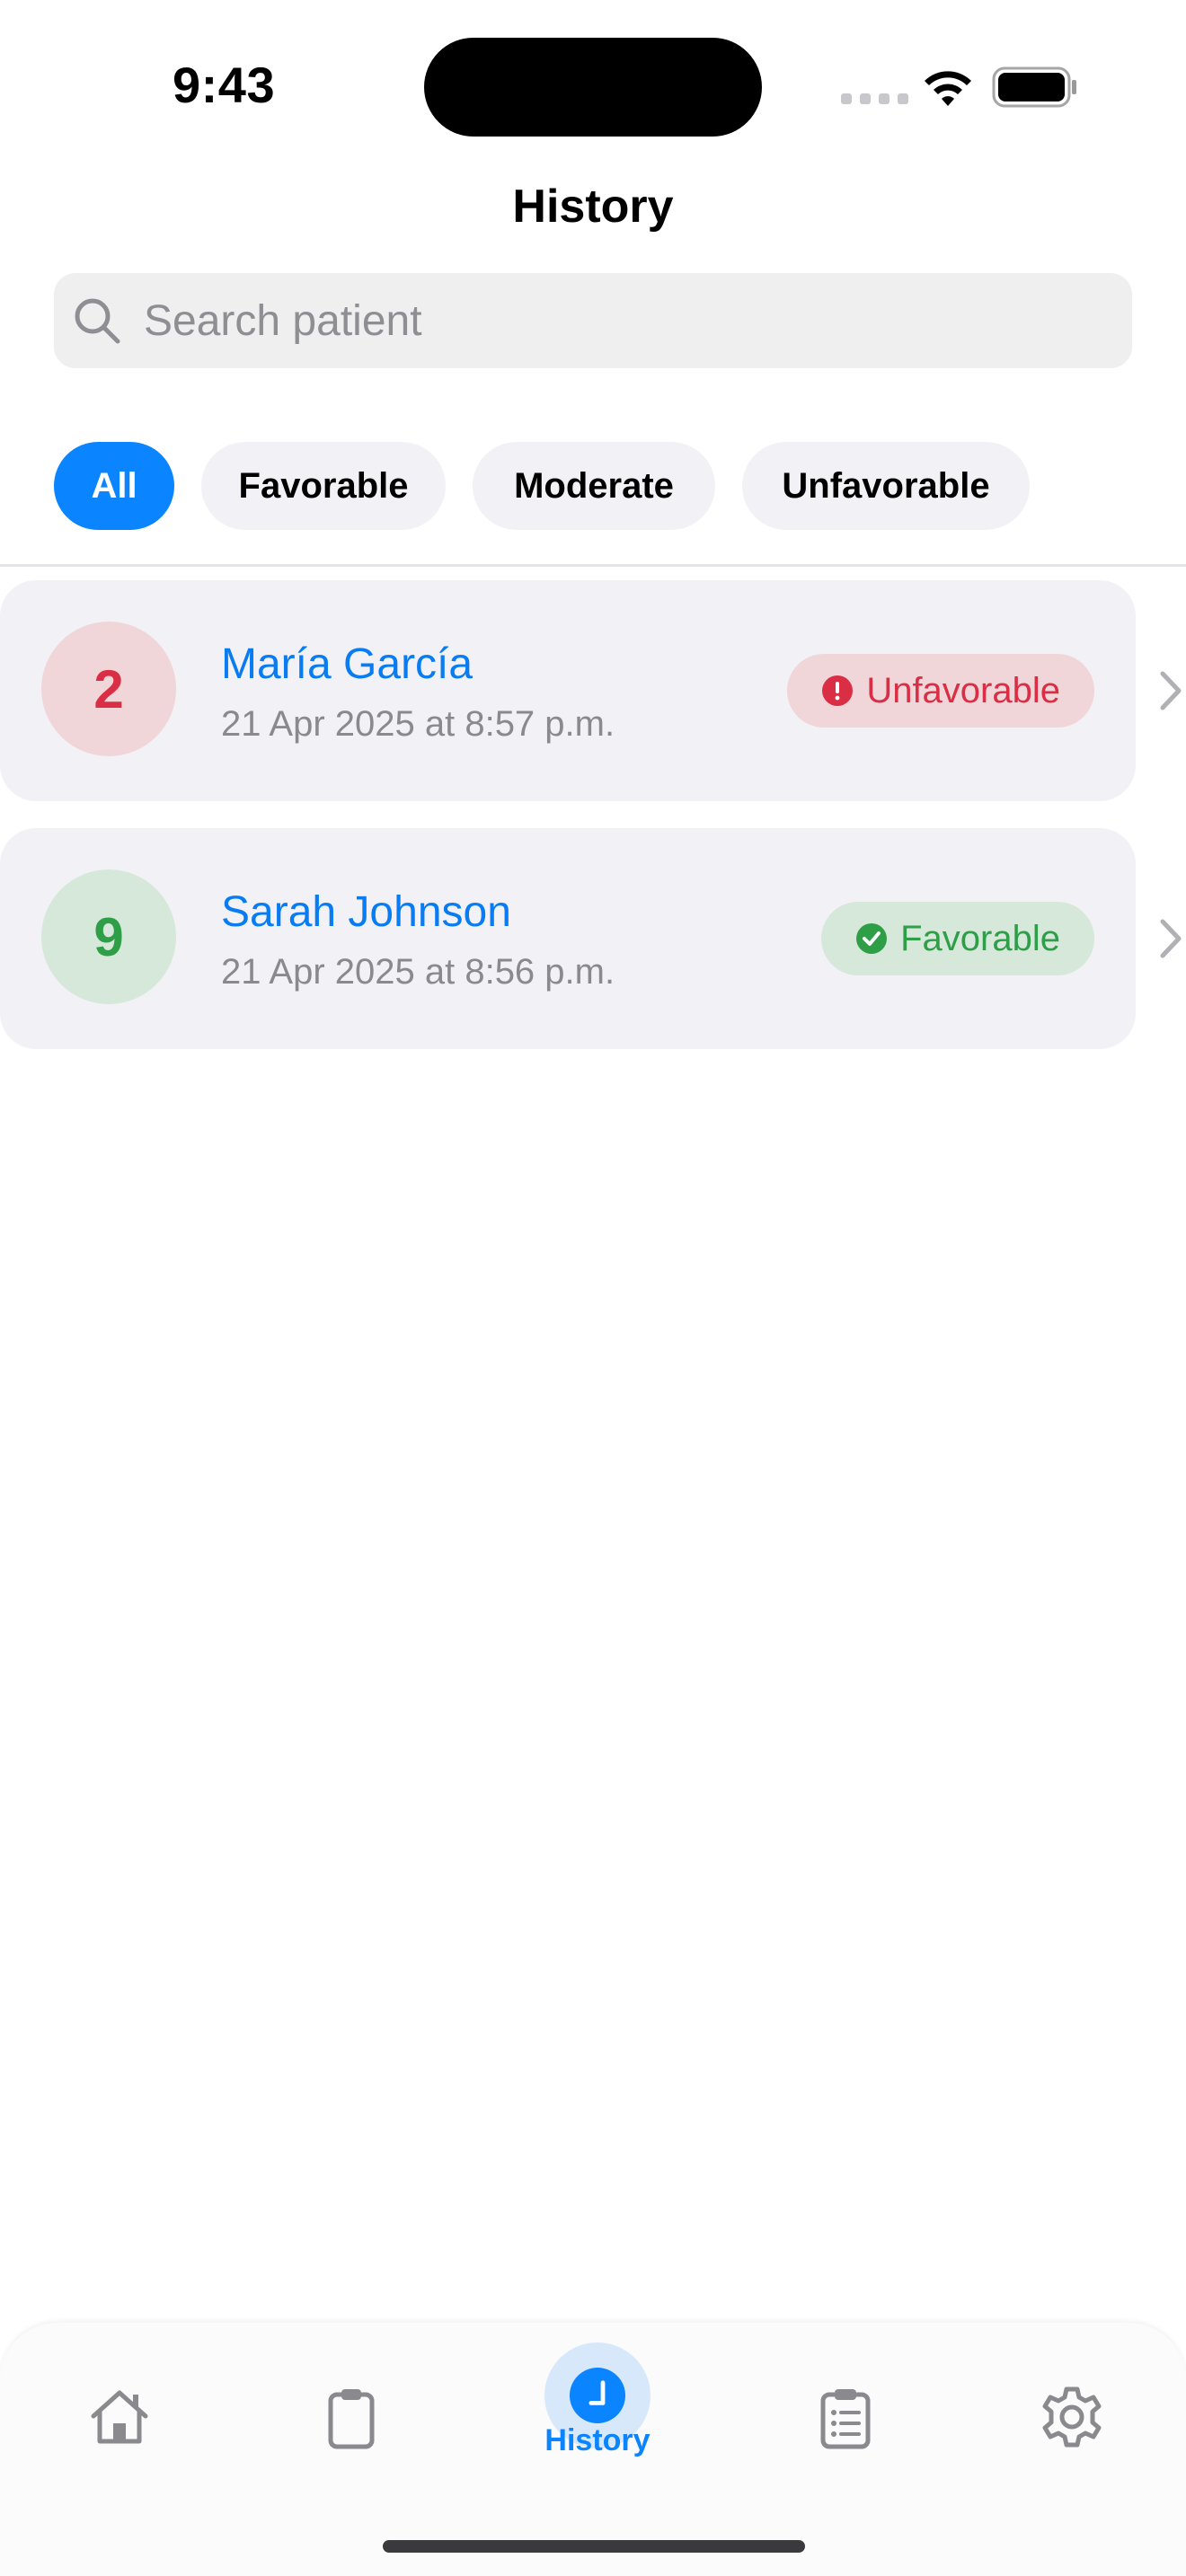  Describe the element at coordinates (594, 2546) in the screenshot. I see `home-indicator` at that location.